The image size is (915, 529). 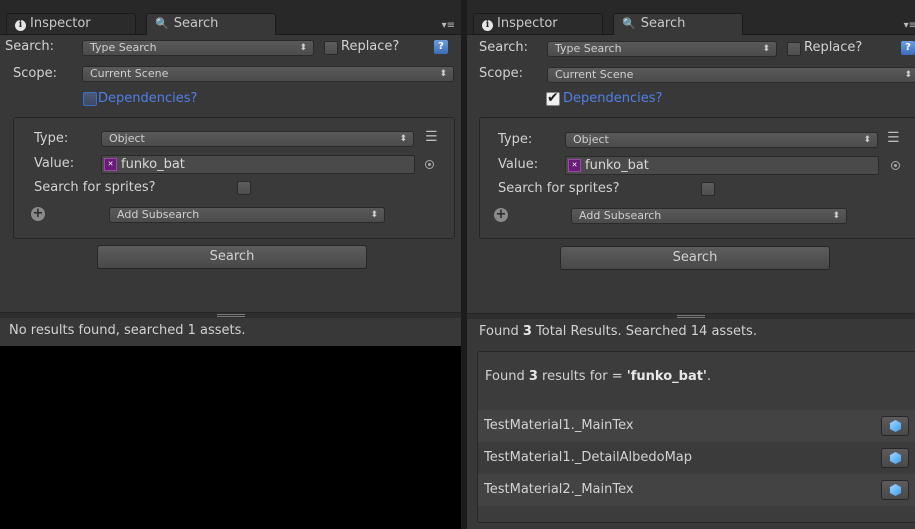 I want to click on results-header-query: 'funko_bat', so click(x=666, y=376).